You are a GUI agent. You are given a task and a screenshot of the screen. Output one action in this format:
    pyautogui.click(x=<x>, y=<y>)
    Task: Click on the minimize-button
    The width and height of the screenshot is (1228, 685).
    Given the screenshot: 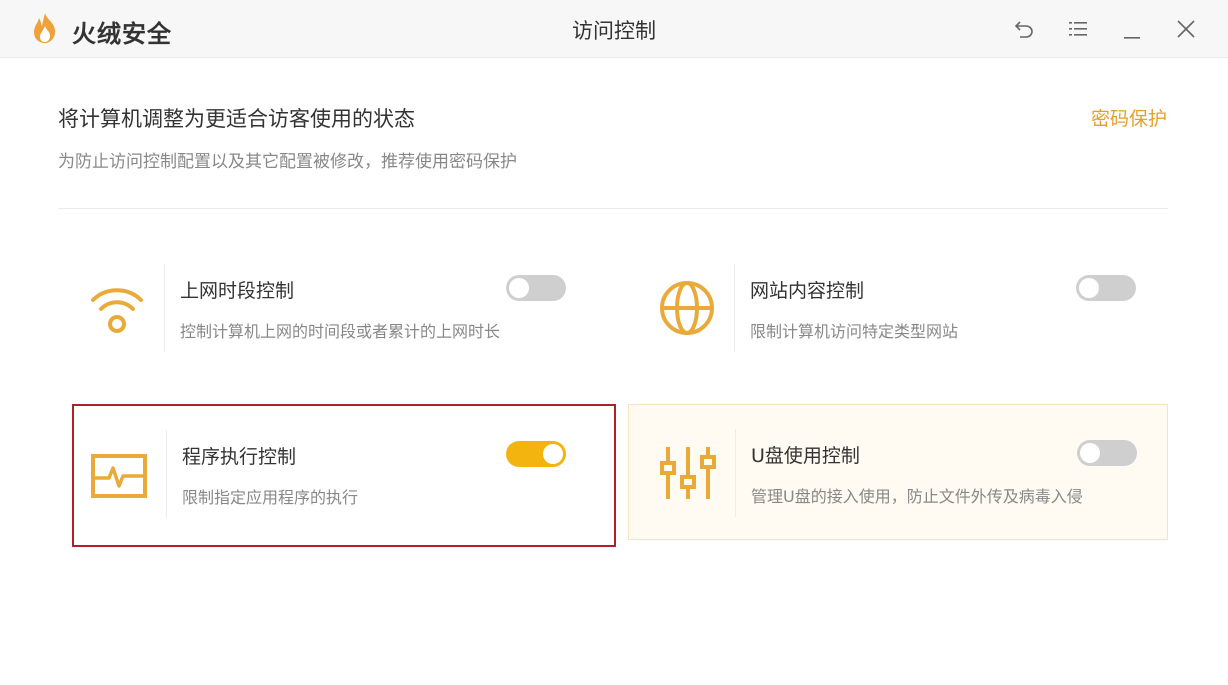 What is the action you would take?
    pyautogui.click(x=1132, y=29)
    